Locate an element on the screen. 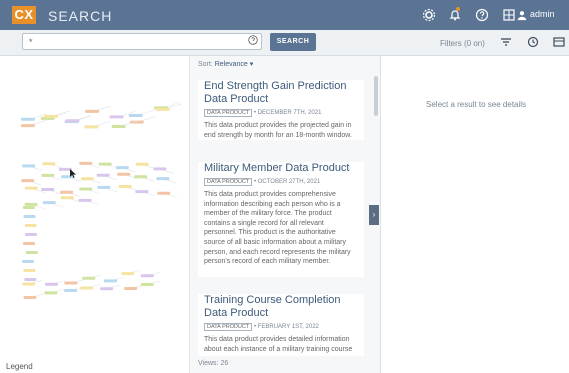 The width and height of the screenshot is (569, 373). apps-grid-icon is located at coordinates (509, 15).